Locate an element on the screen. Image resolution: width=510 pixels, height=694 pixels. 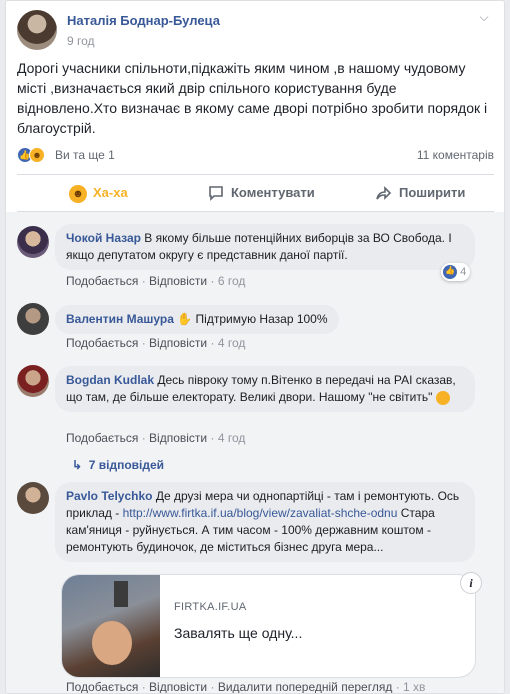
share-icon is located at coordinates (384, 194).